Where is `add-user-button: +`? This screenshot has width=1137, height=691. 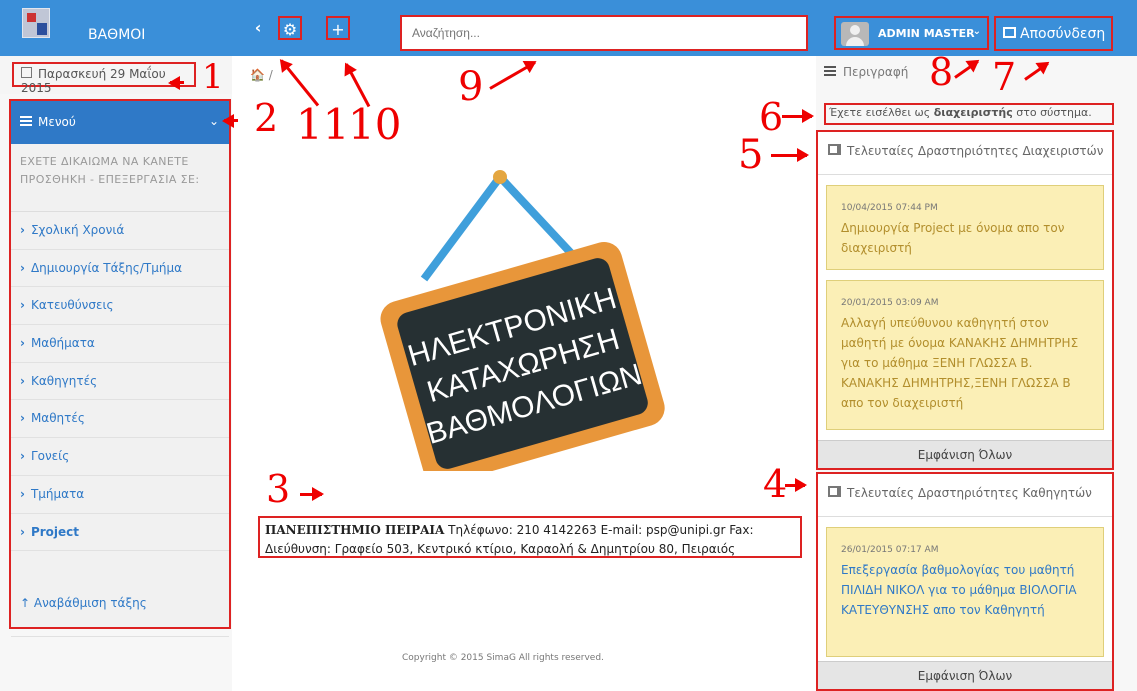 add-user-button: + is located at coordinates (338, 28).